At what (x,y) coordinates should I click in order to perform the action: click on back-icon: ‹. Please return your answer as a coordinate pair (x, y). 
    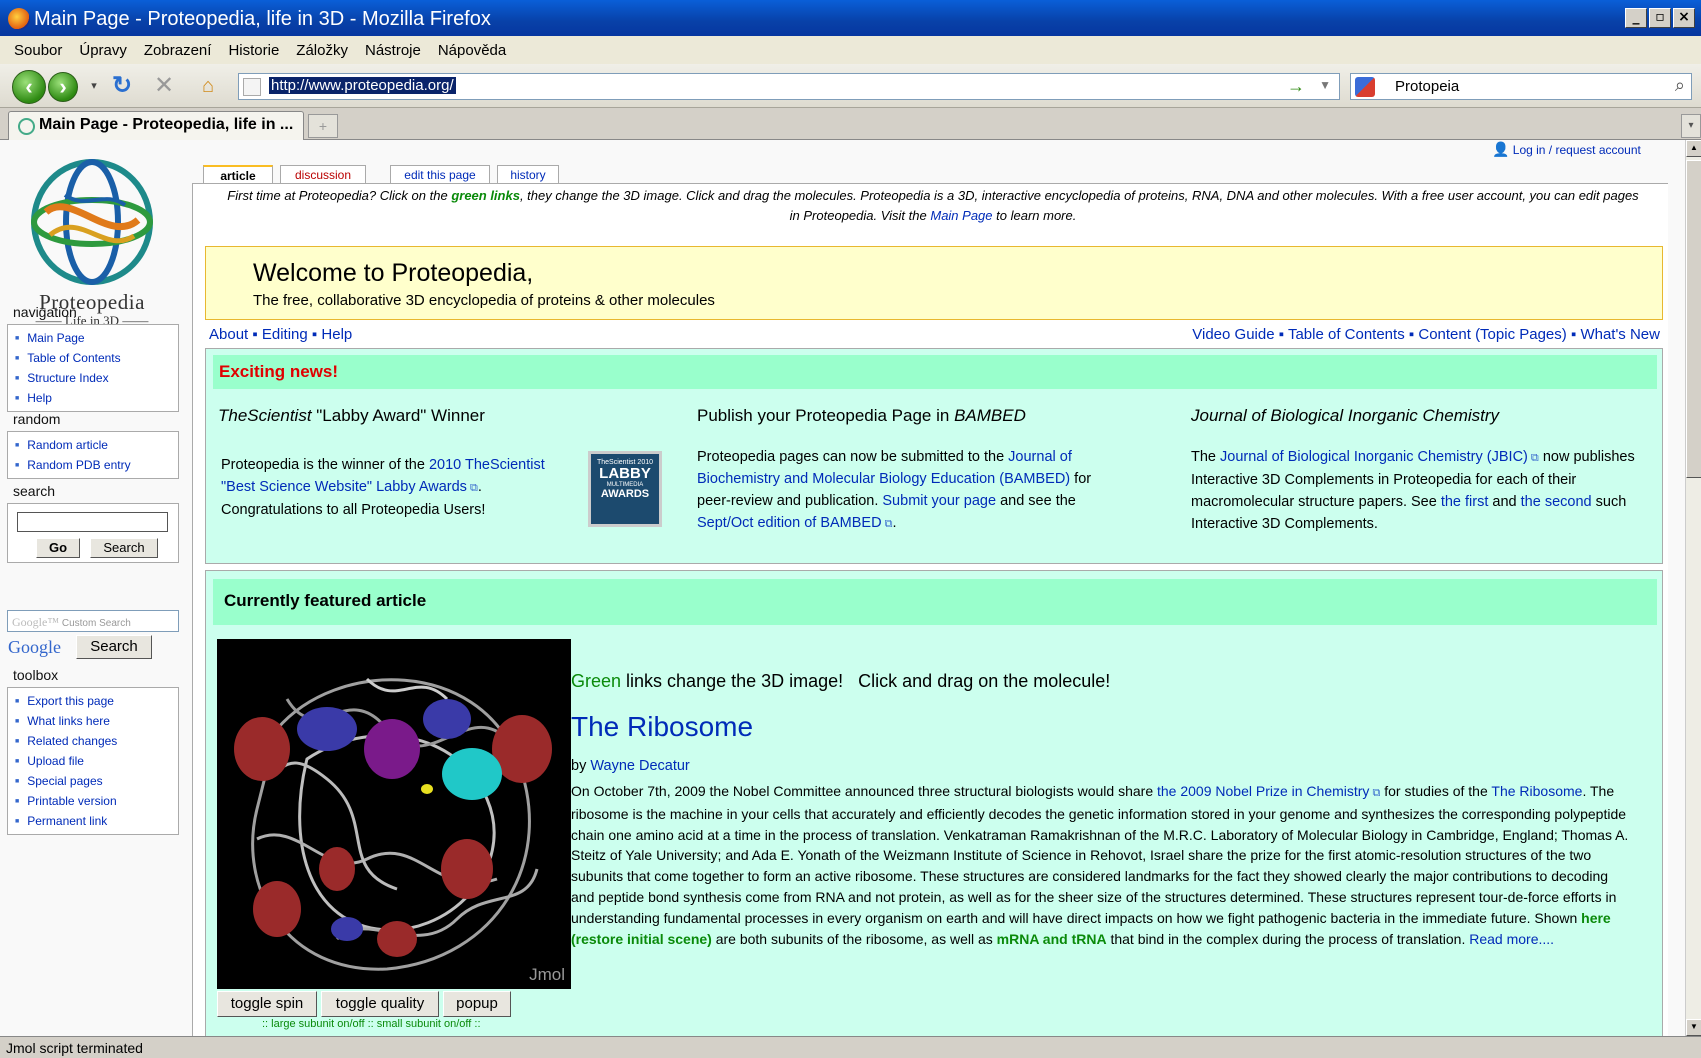
    Looking at the image, I should click on (29, 87).